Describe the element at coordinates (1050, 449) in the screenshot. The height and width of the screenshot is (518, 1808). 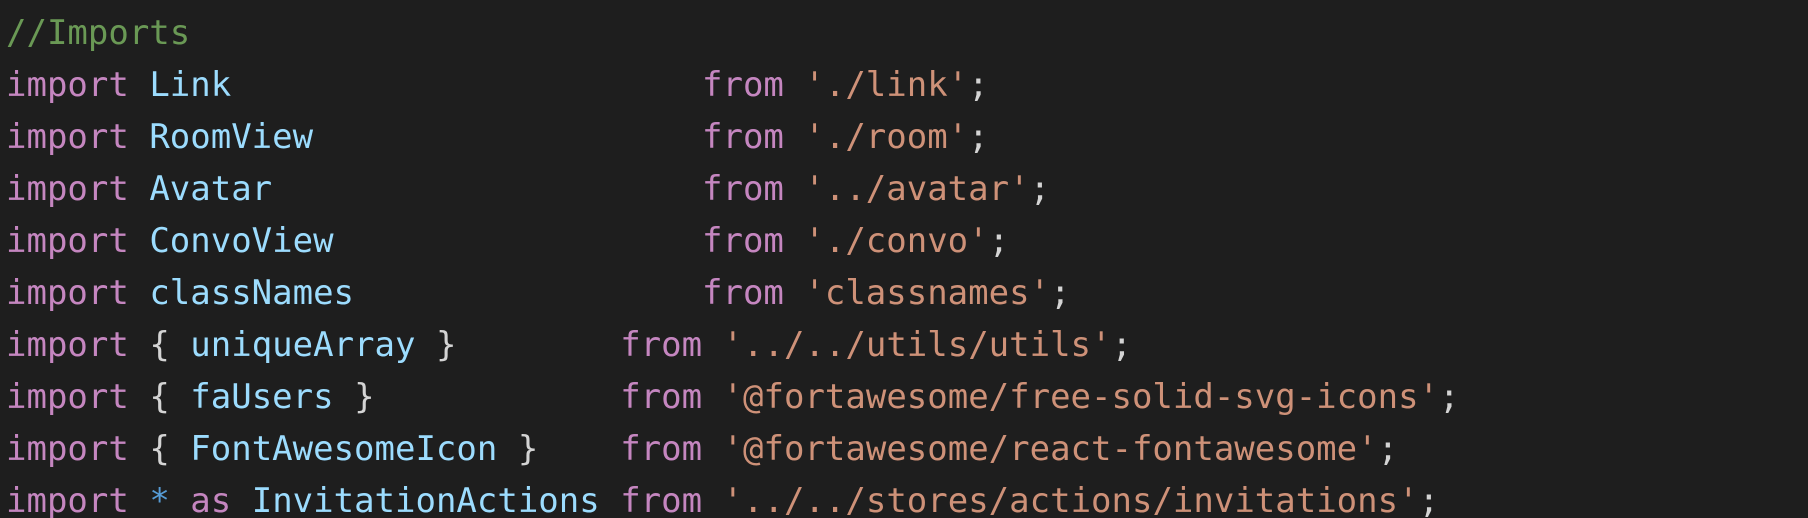
I see `module-path-string: '@fortawesome/react-fontawesome'` at that location.